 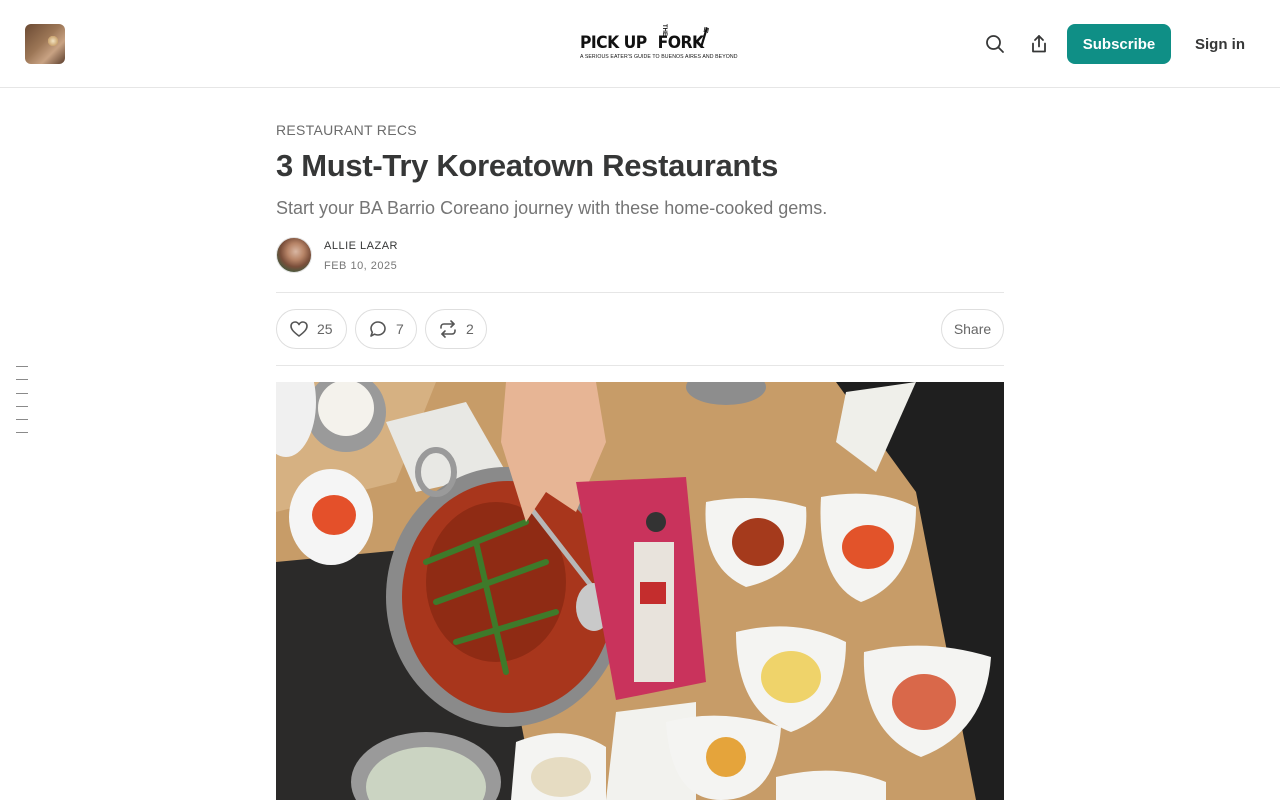 What do you see at coordinates (704, 37) in the screenshot?
I see `fork-icon` at bounding box center [704, 37].